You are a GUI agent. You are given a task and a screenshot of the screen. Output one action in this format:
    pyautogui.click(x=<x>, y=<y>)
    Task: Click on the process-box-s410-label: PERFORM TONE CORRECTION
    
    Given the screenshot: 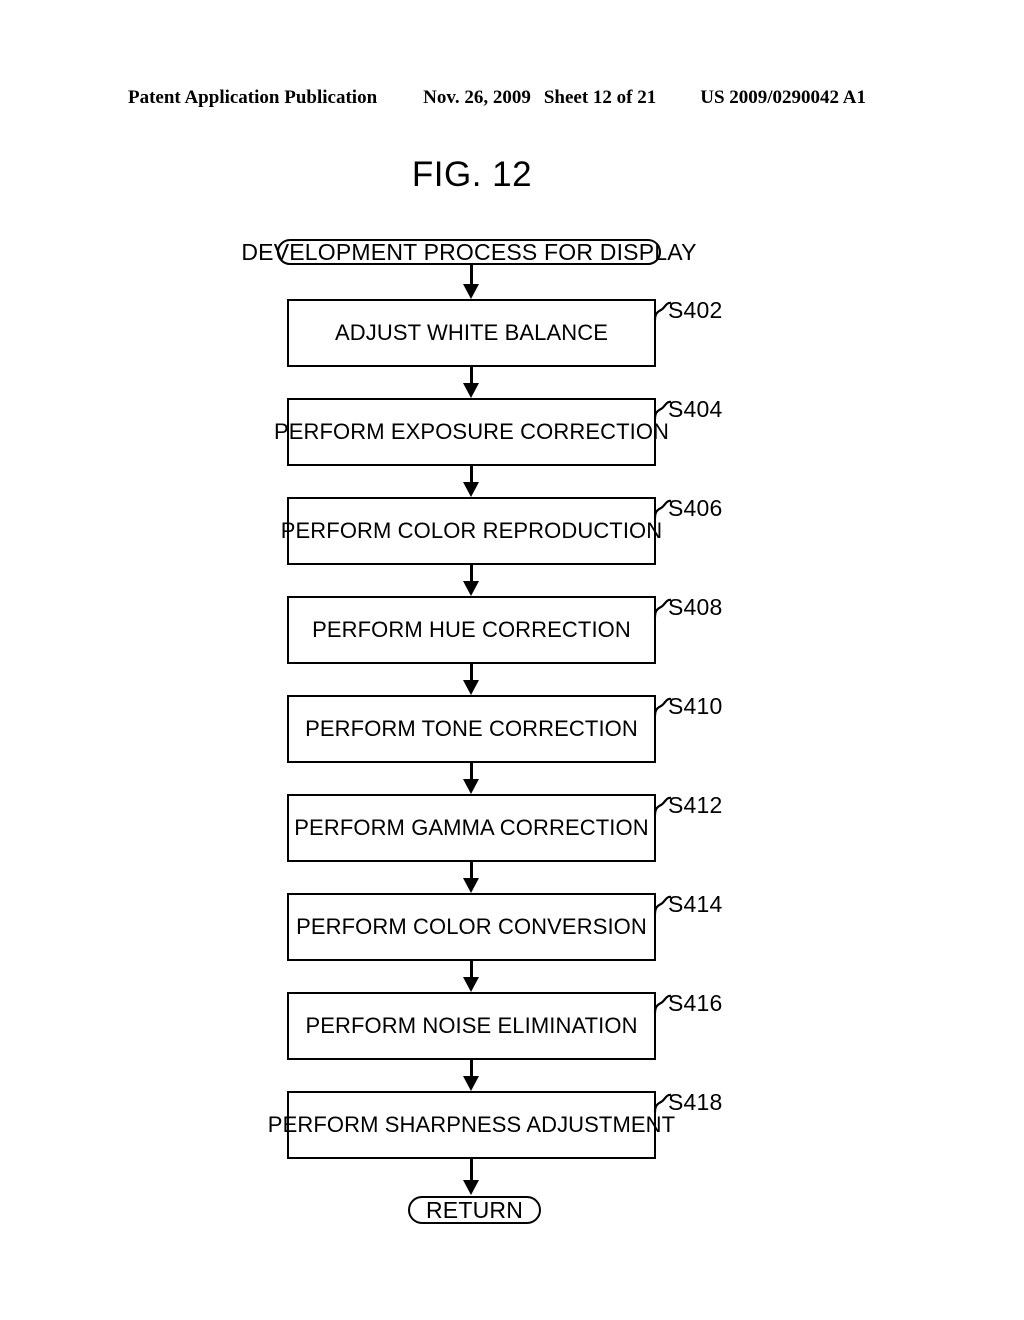 What is the action you would take?
    pyautogui.click(x=471, y=728)
    